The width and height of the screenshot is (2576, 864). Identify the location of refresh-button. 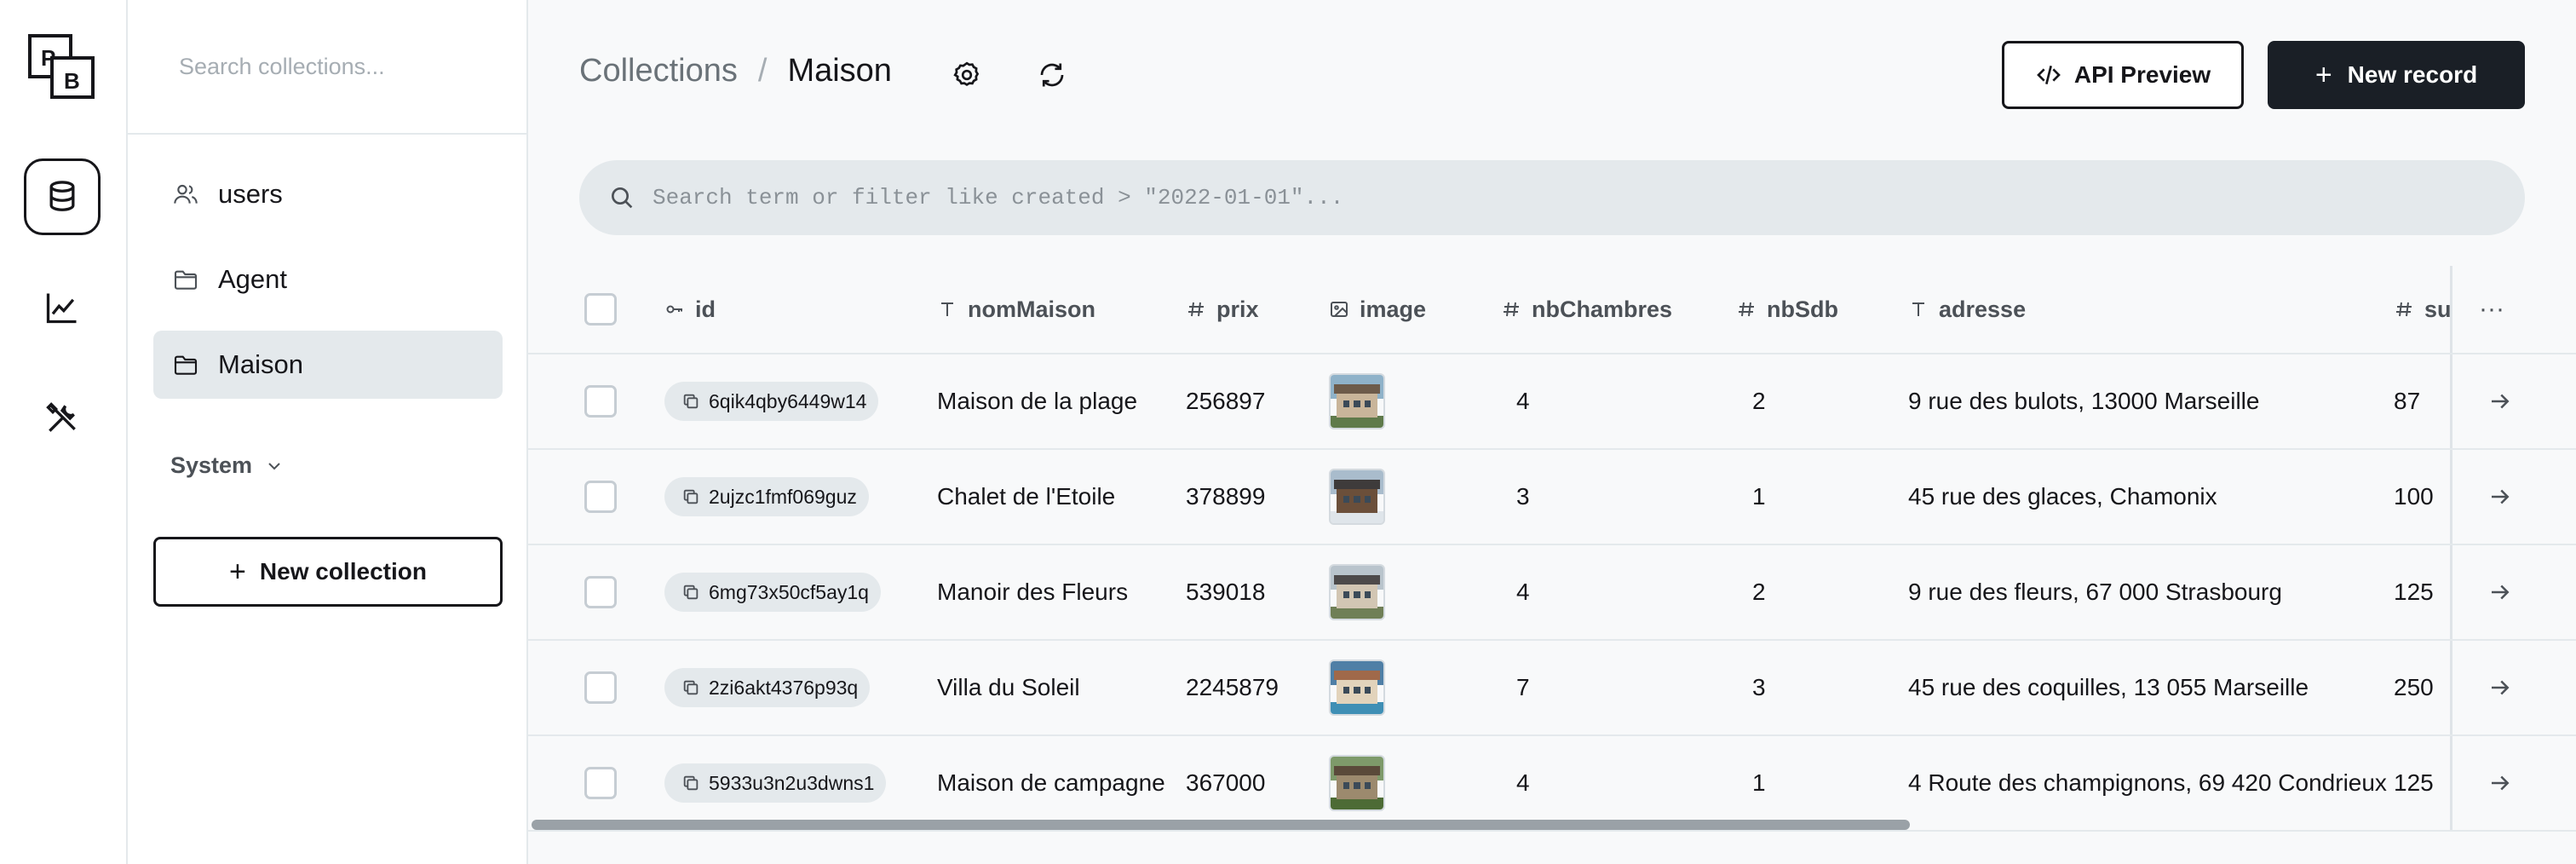
(1052, 75).